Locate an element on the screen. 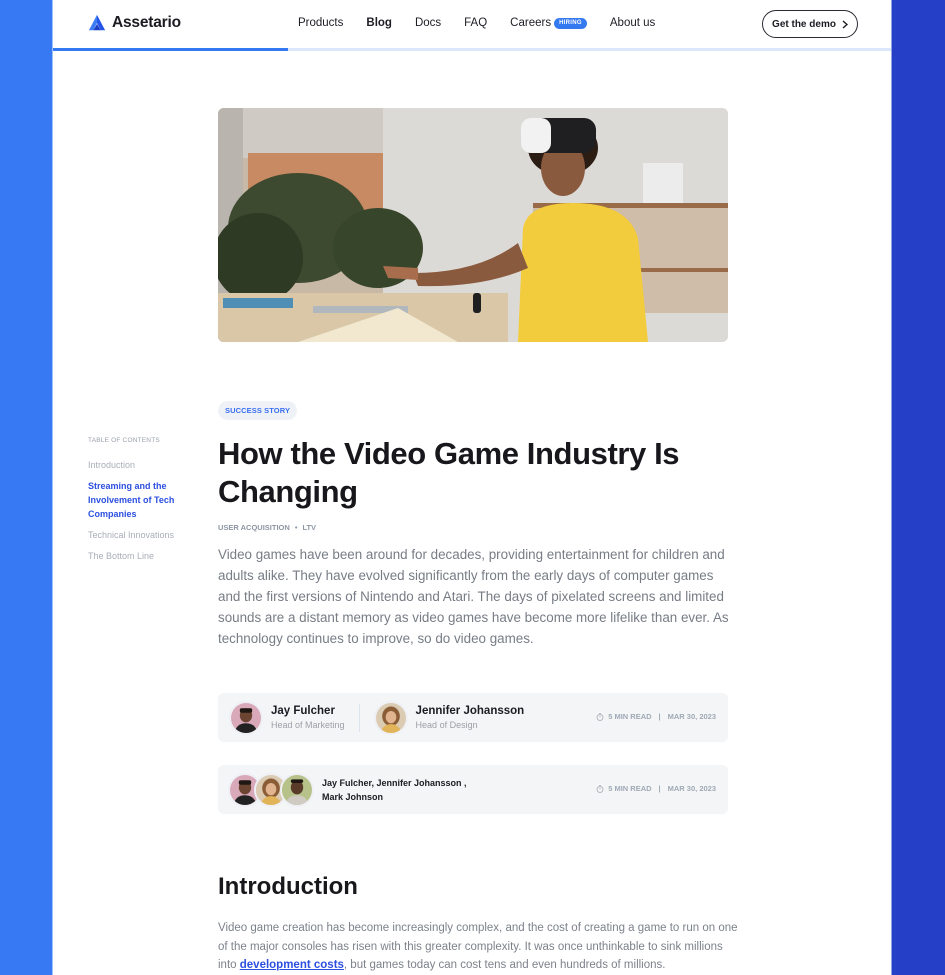 The width and height of the screenshot is (945, 975). toc-item-bottom-line: The Bottom Line is located at coordinates (138, 556).